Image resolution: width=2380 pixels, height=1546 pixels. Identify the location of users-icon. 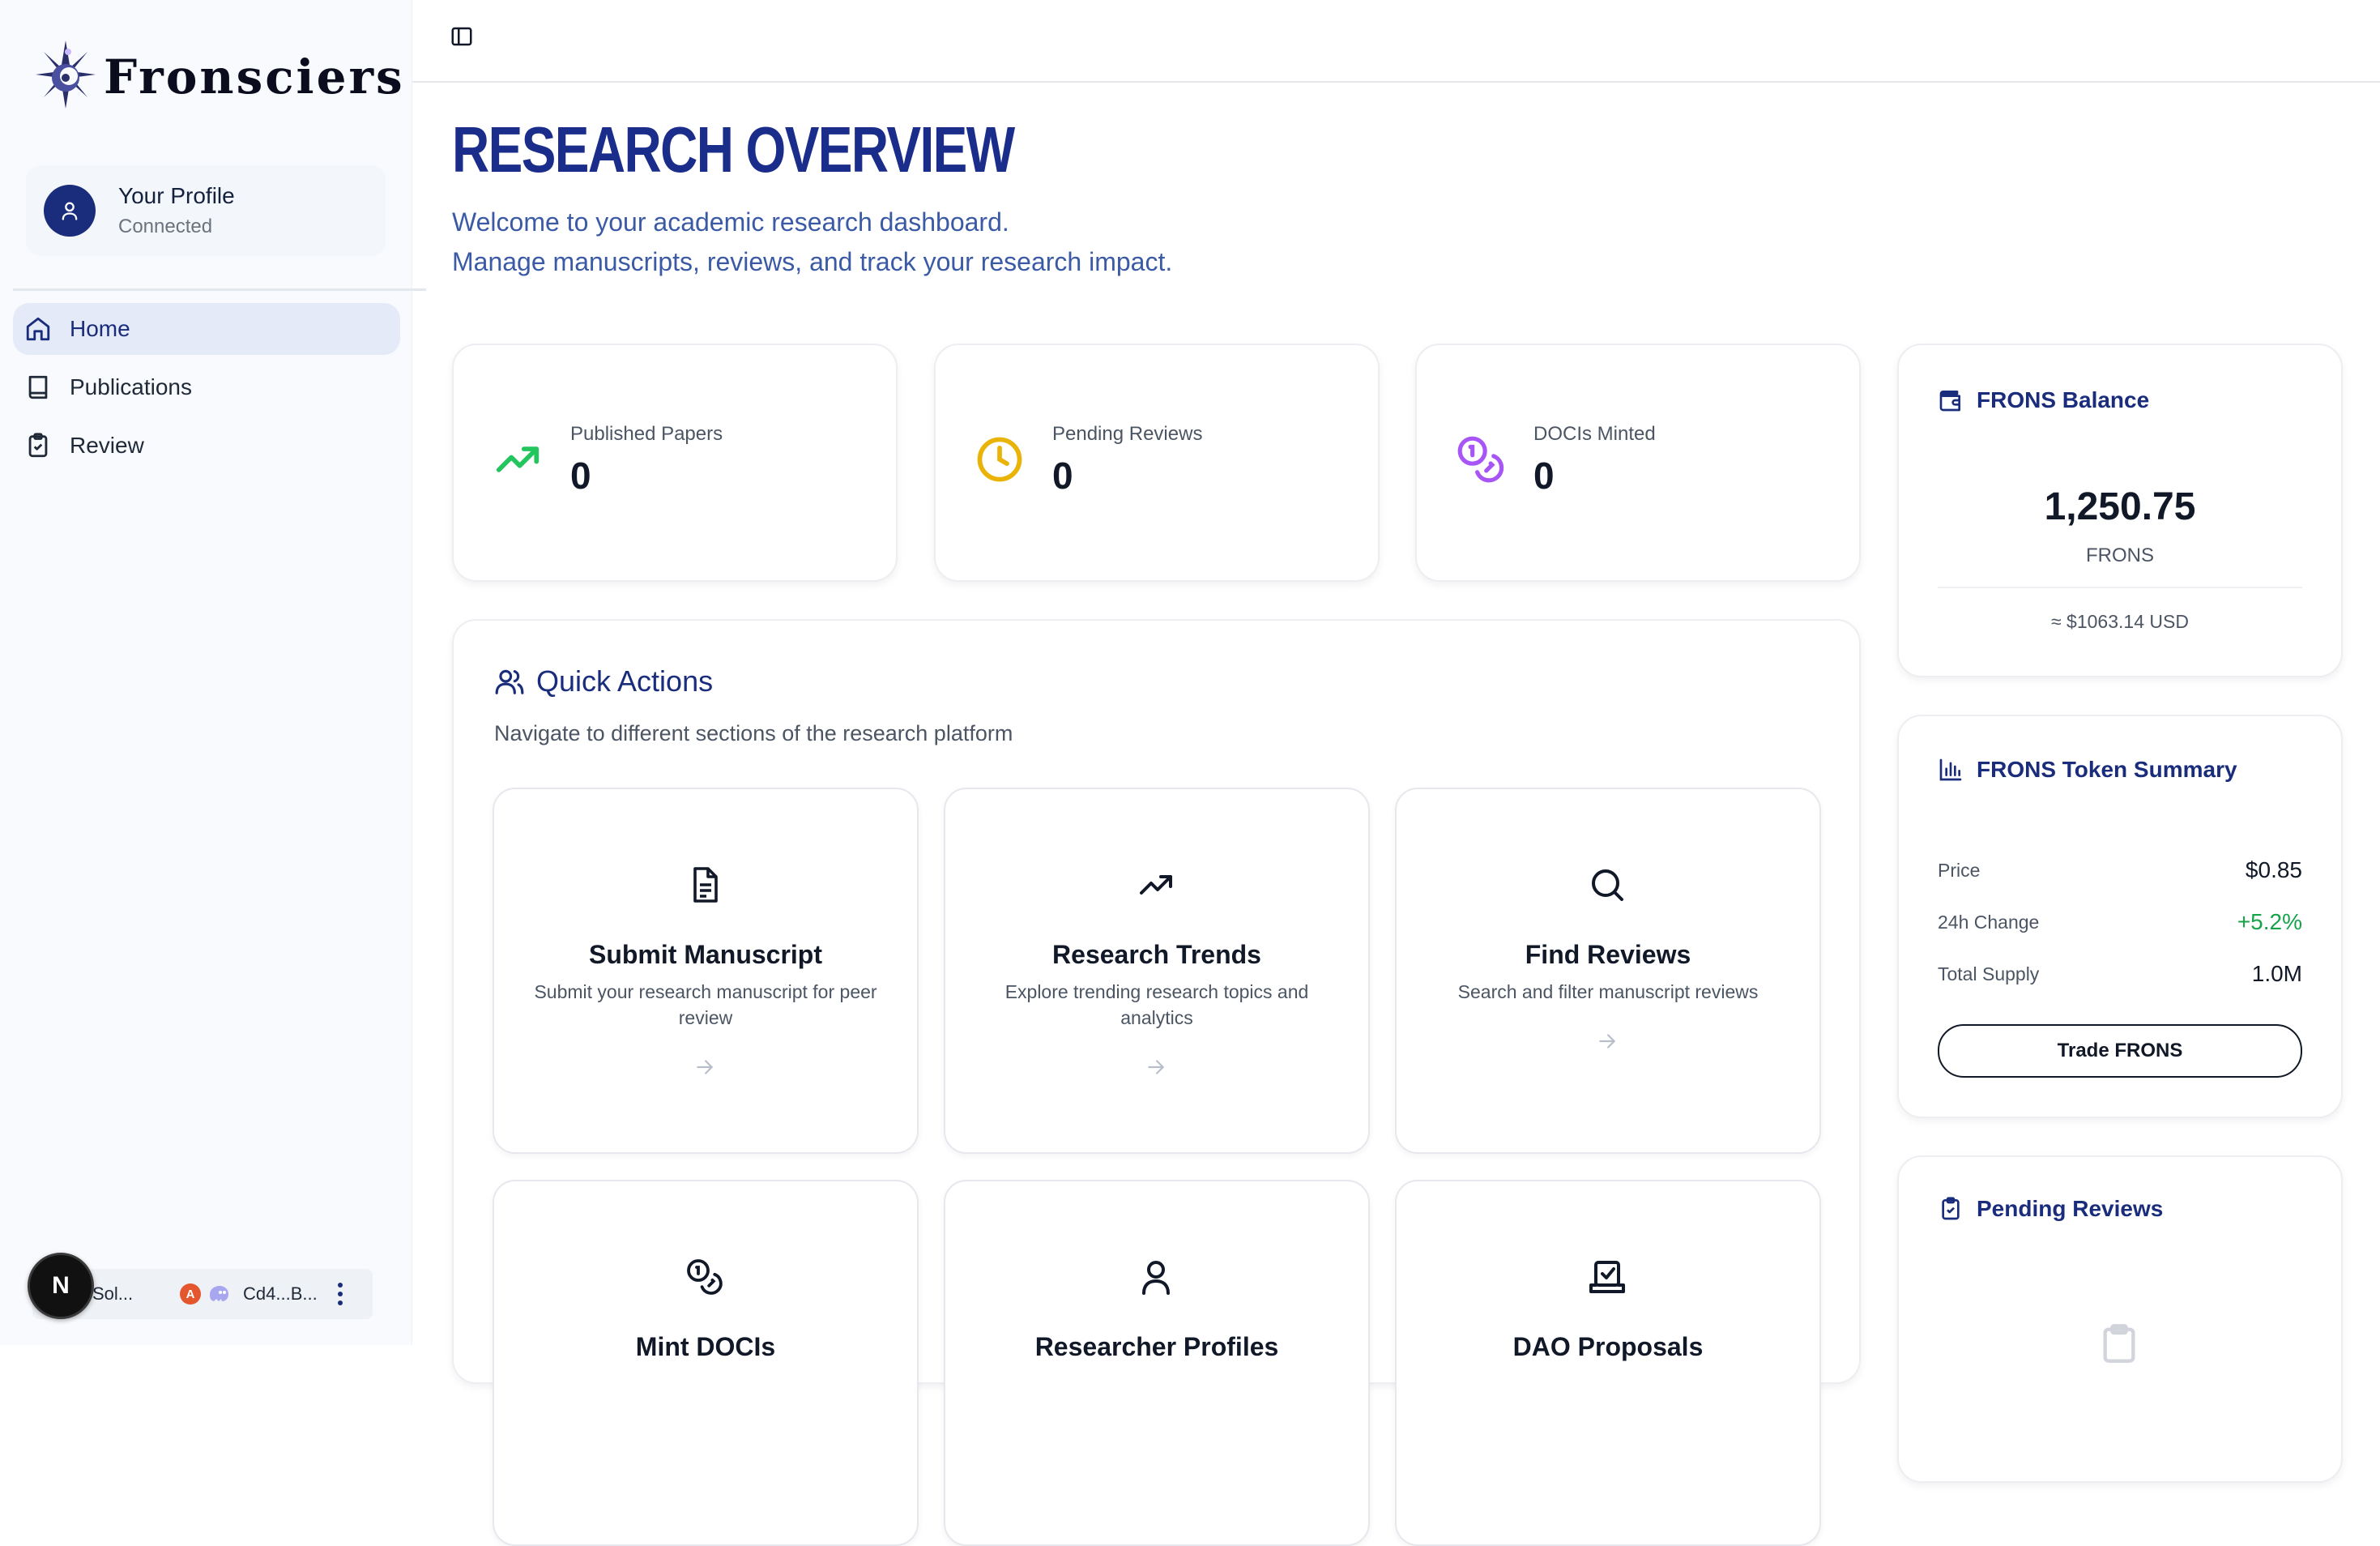
(510, 681).